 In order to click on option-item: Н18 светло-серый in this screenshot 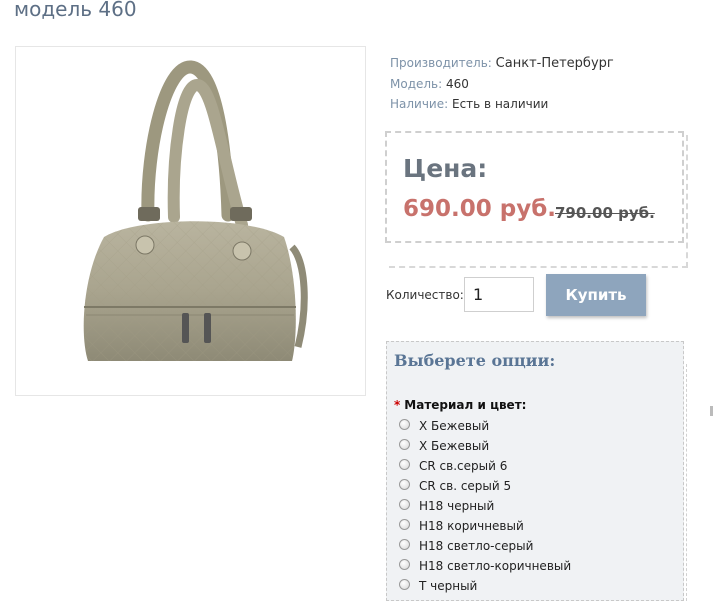, I will do `click(485, 546)`.